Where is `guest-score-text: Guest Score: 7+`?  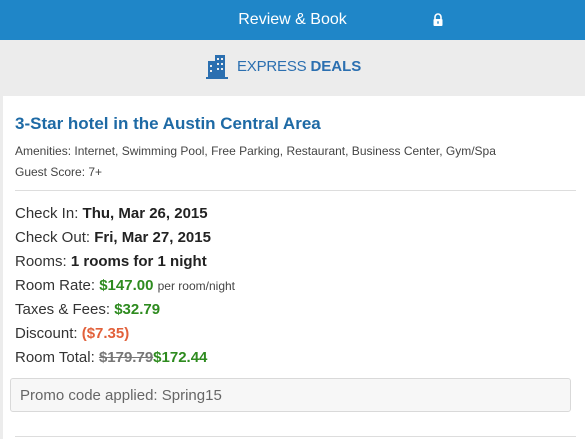
guest-score-text: Guest Score: 7+ is located at coordinates (59, 172).